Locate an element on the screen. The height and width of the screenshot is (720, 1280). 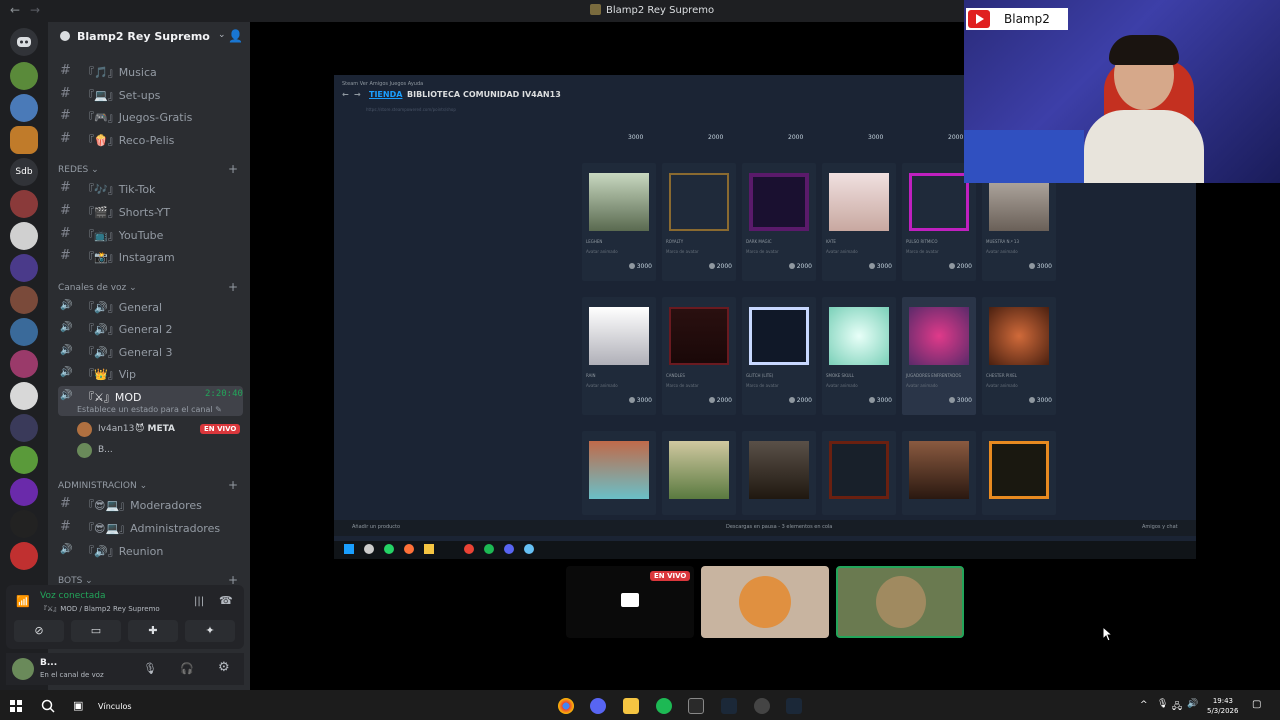
noise-suppression-icon: ||| is located at coordinates (199, 601).